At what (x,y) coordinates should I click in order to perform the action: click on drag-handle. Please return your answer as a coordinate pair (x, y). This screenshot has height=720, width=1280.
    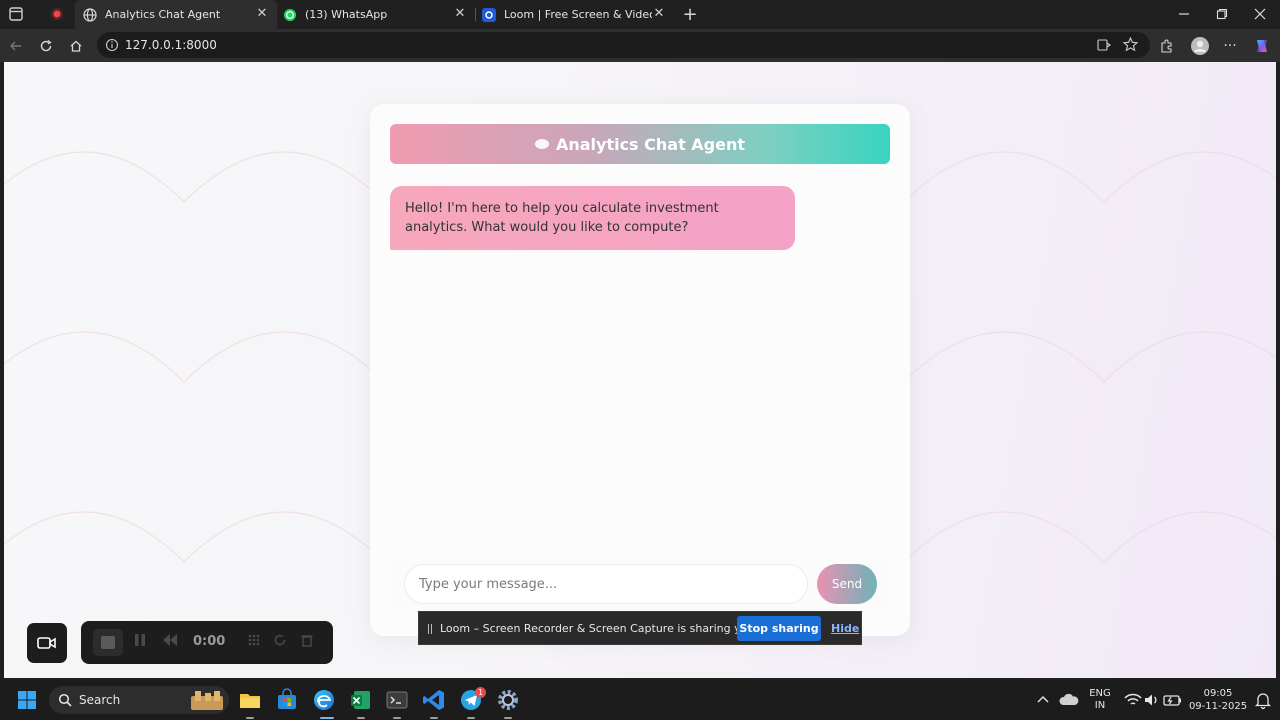
    Looking at the image, I should click on (430, 629).